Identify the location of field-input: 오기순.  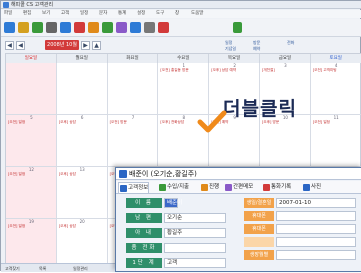
(195, 218).